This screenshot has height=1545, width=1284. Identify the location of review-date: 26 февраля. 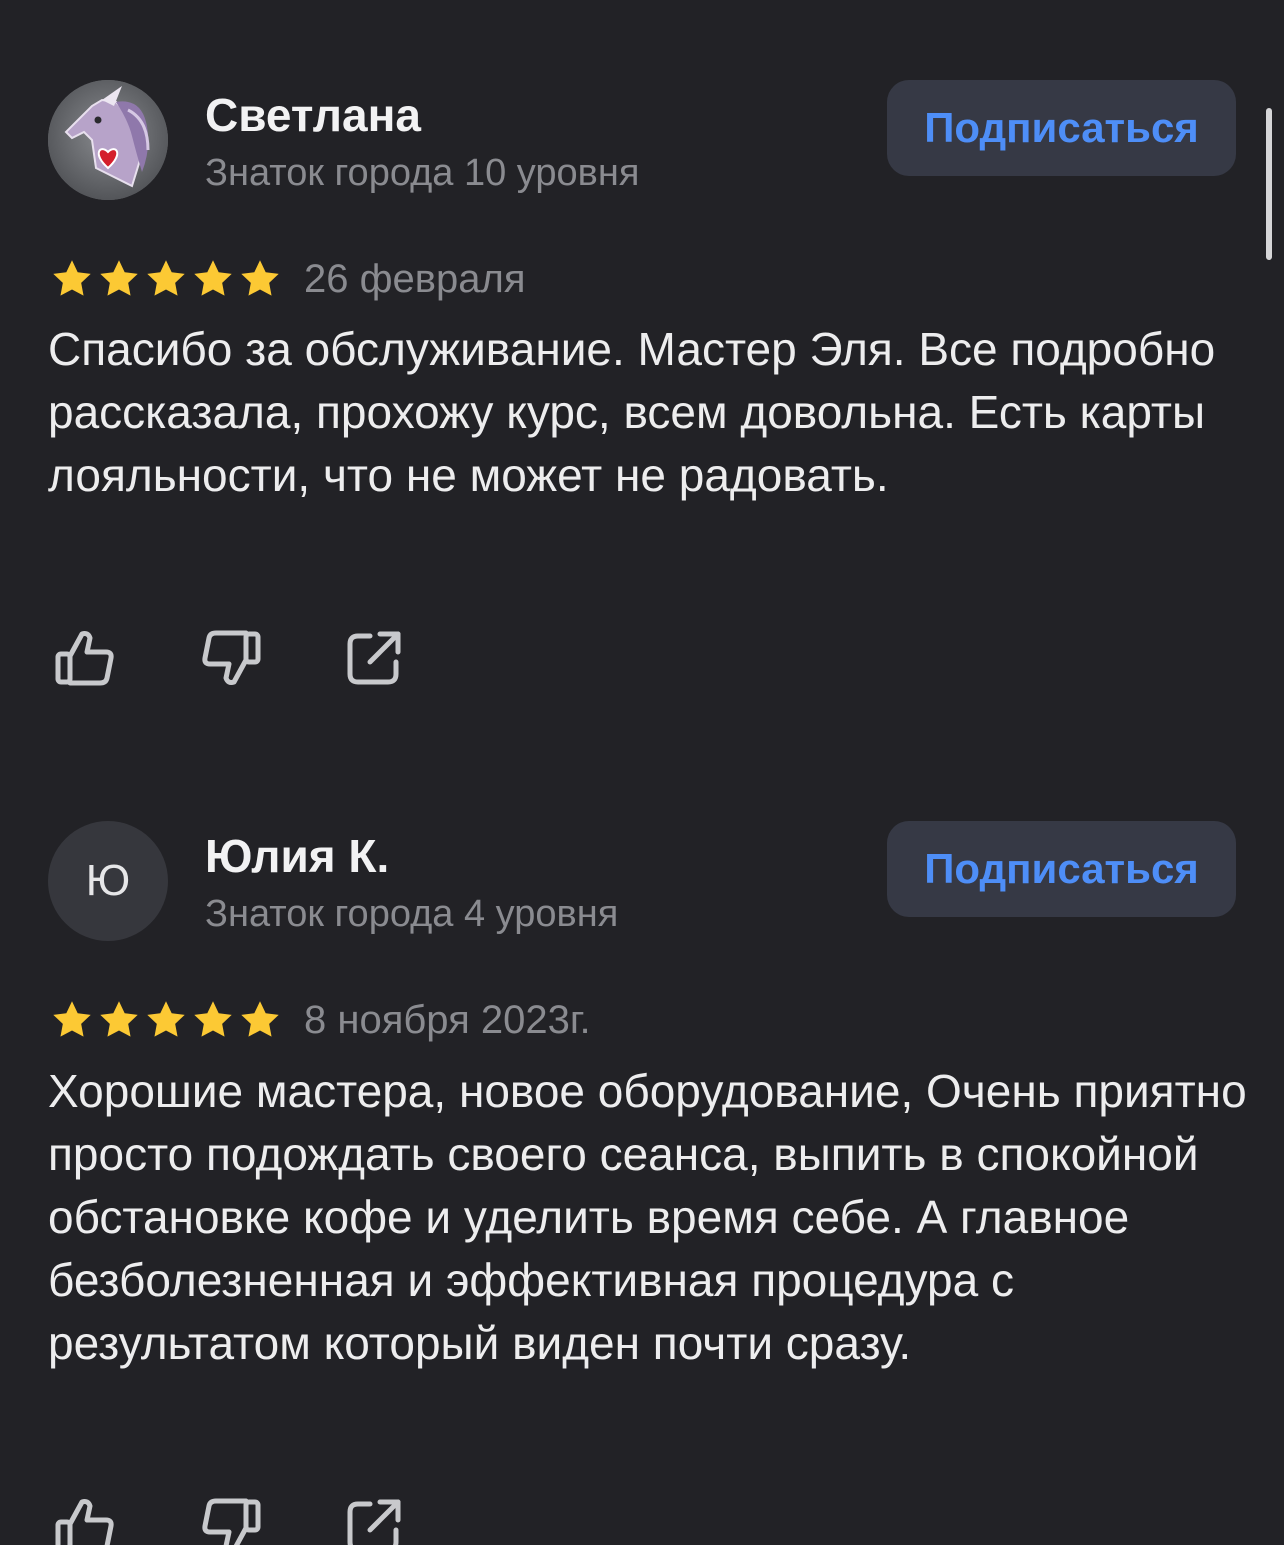
(415, 278).